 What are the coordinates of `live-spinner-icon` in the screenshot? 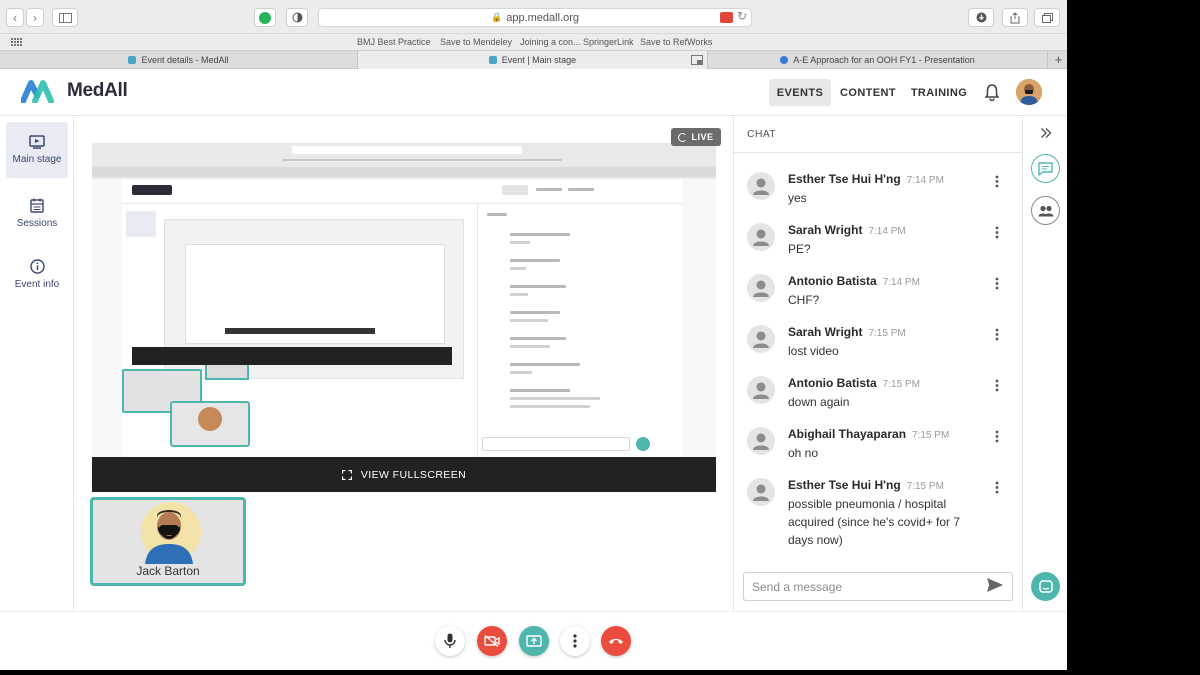 It's located at (683, 137).